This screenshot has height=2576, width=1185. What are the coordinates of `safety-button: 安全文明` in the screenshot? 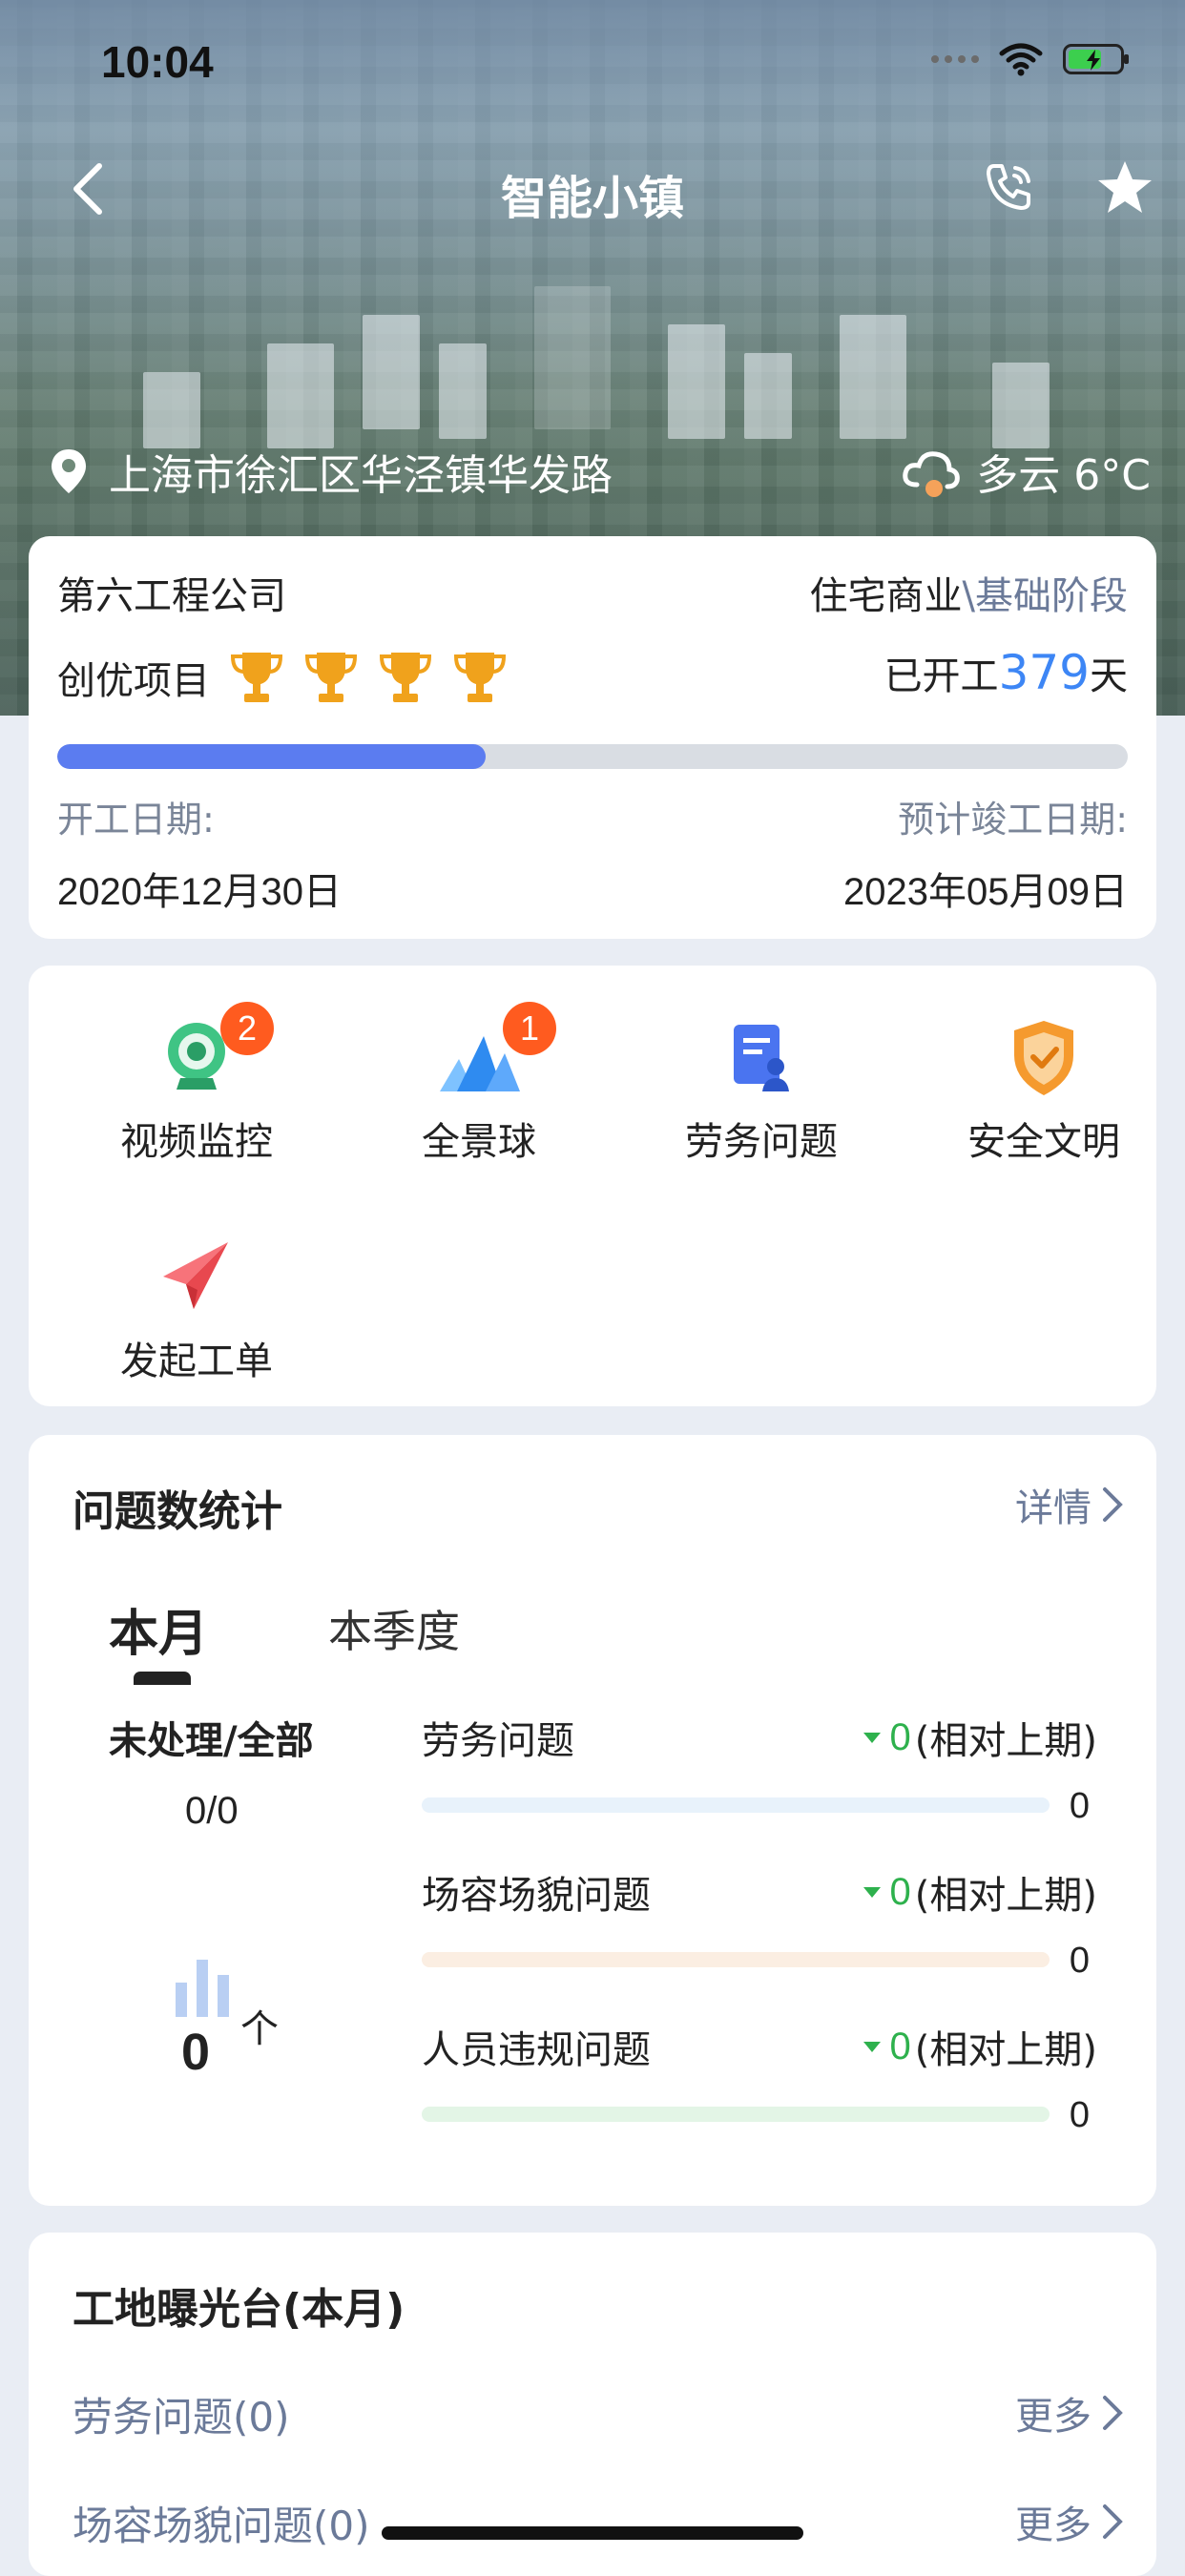 It's located at (1043, 1090).